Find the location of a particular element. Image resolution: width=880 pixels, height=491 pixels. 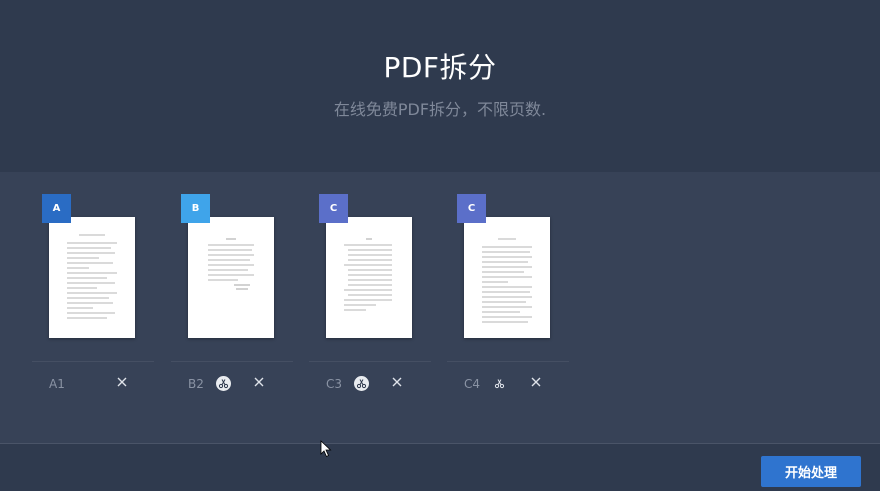

group-badge: A is located at coordinates (56, 208).